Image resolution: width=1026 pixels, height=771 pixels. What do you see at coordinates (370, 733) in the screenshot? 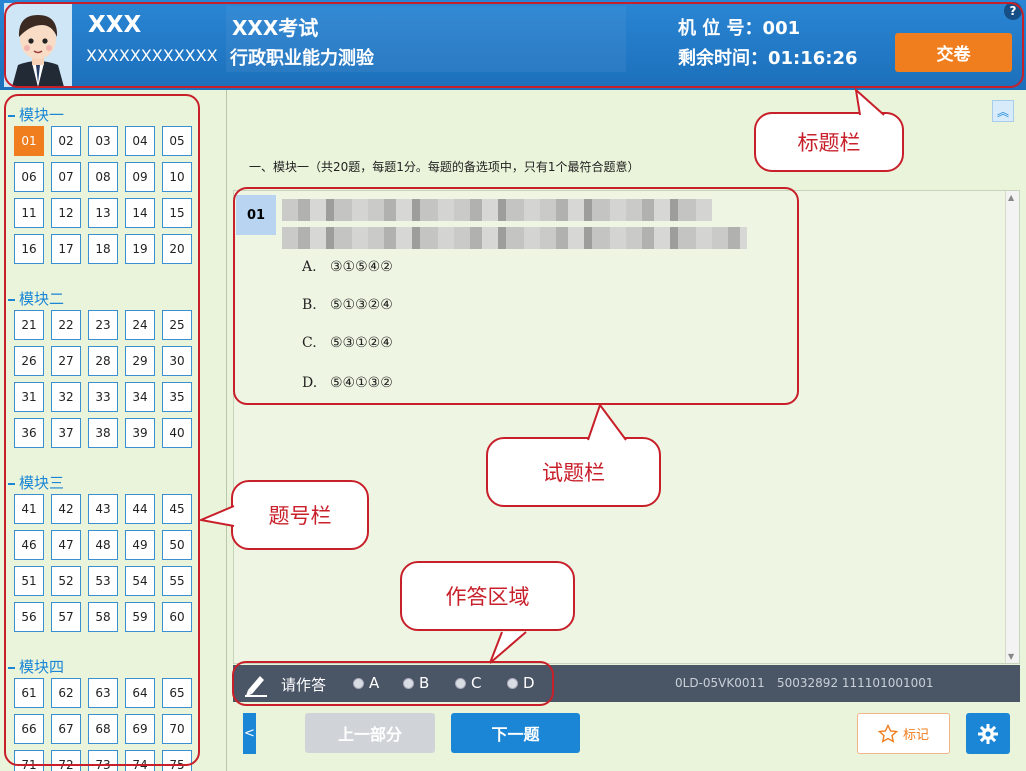
I see `prev-section-button: 上一部分` at bounding box center [370, 733].